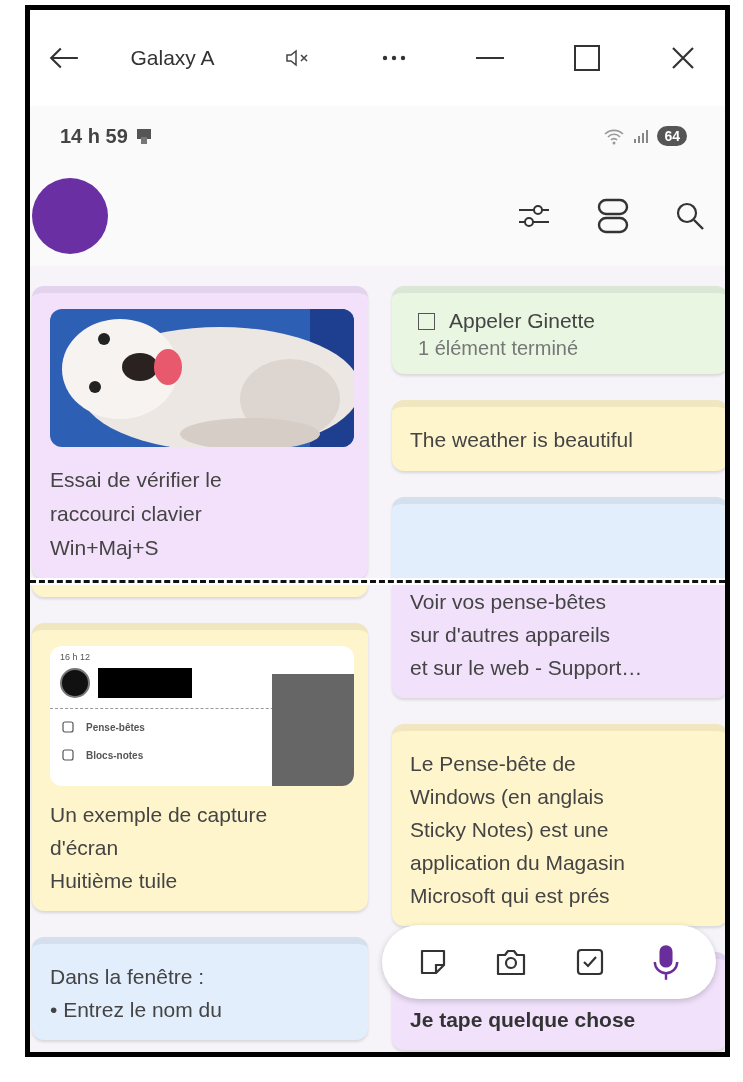 This screenshot has height=1082, width=743. Describe the element at coordinates (75, 683) in the screenshot. I see `avatar` at that location.